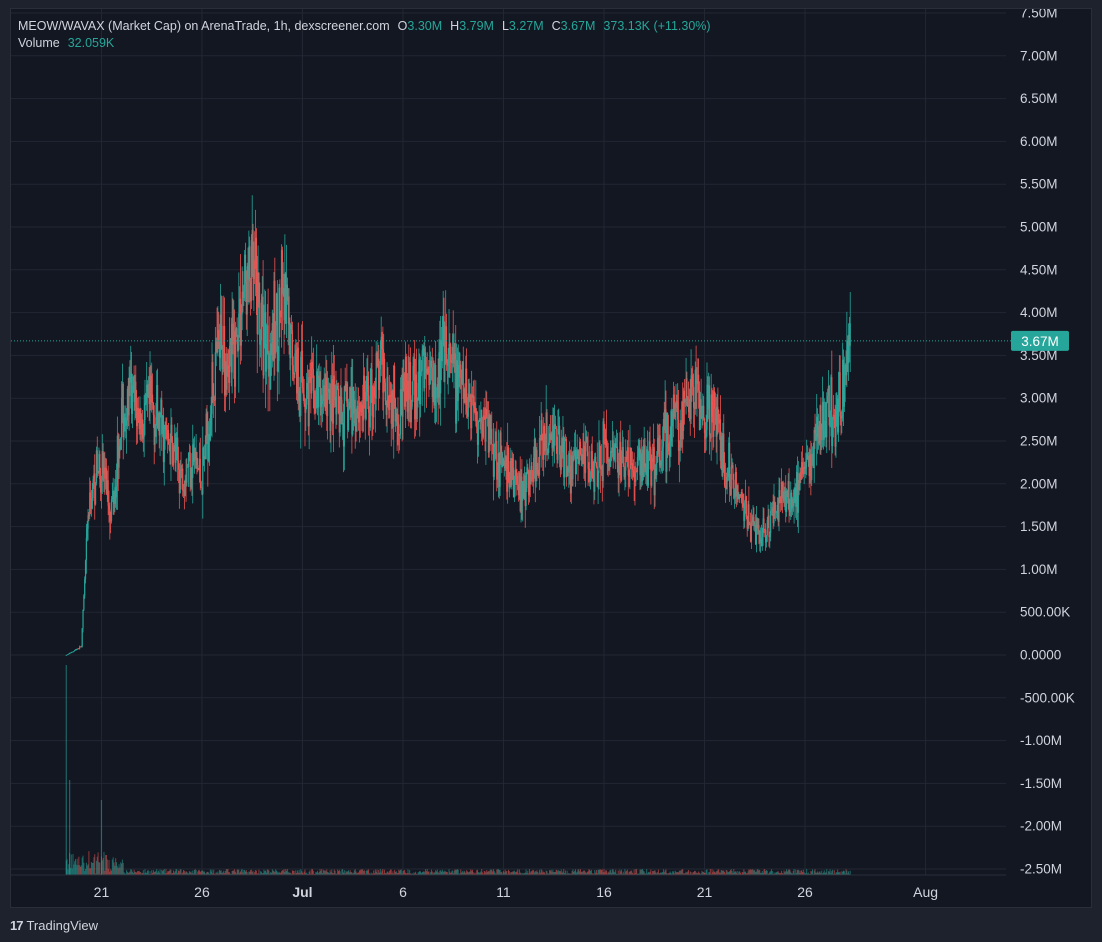  Describe the element at coordinates (39, 43) in the screenshot. I see `volume-label: Volume` at that location.